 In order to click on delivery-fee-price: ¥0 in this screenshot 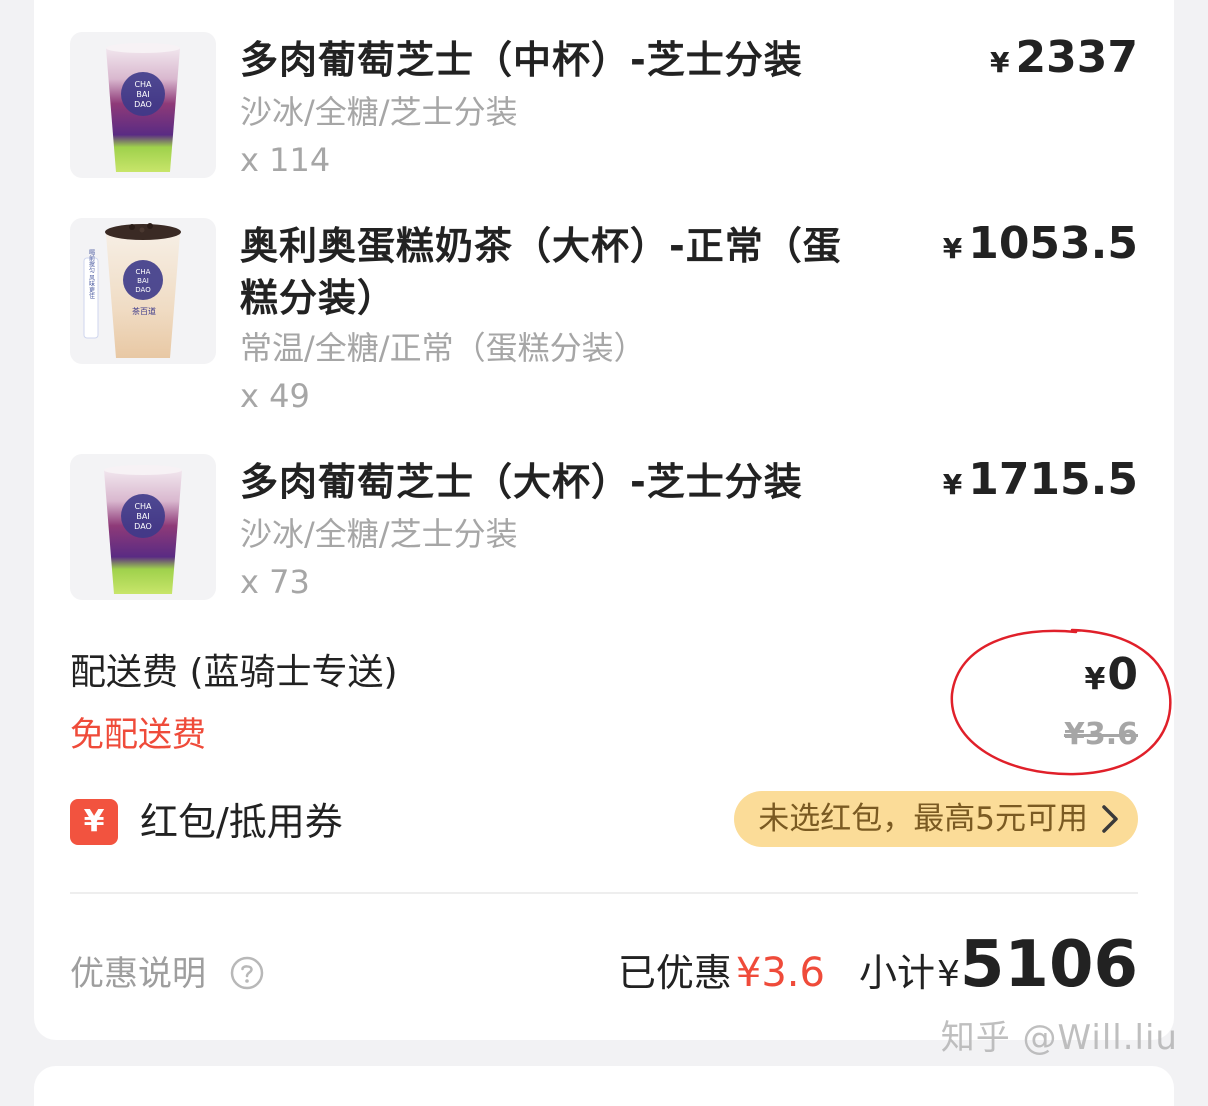, I will do `click(1112, 677)`.